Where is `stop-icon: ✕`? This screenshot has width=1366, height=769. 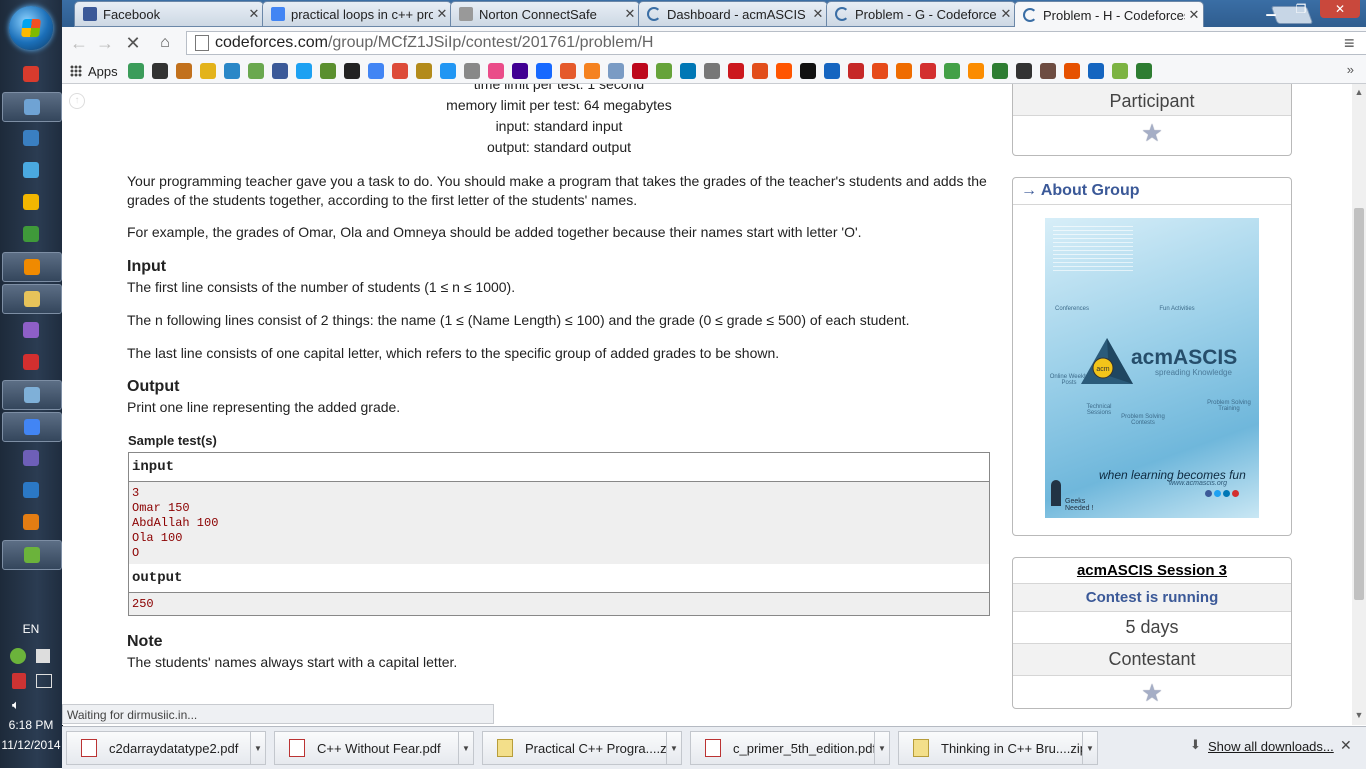
stop-icon: ✕ is located at coordinates (133, 43).